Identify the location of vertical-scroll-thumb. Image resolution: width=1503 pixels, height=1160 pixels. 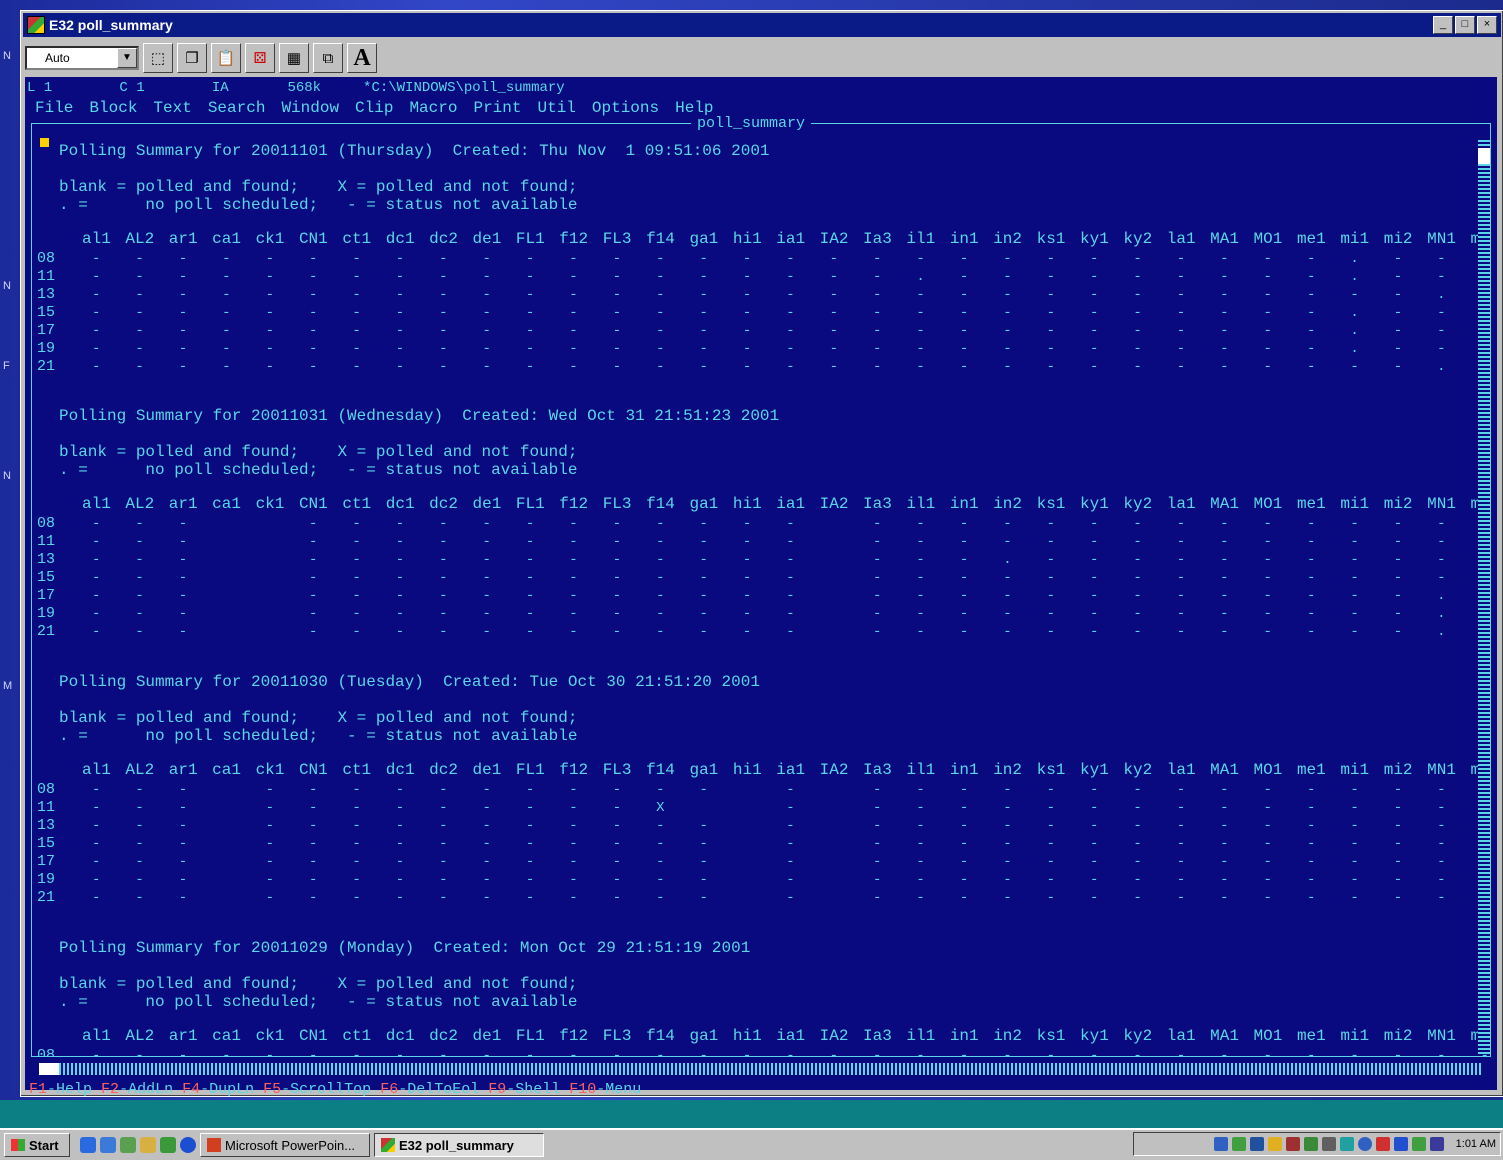
(1484, 156).